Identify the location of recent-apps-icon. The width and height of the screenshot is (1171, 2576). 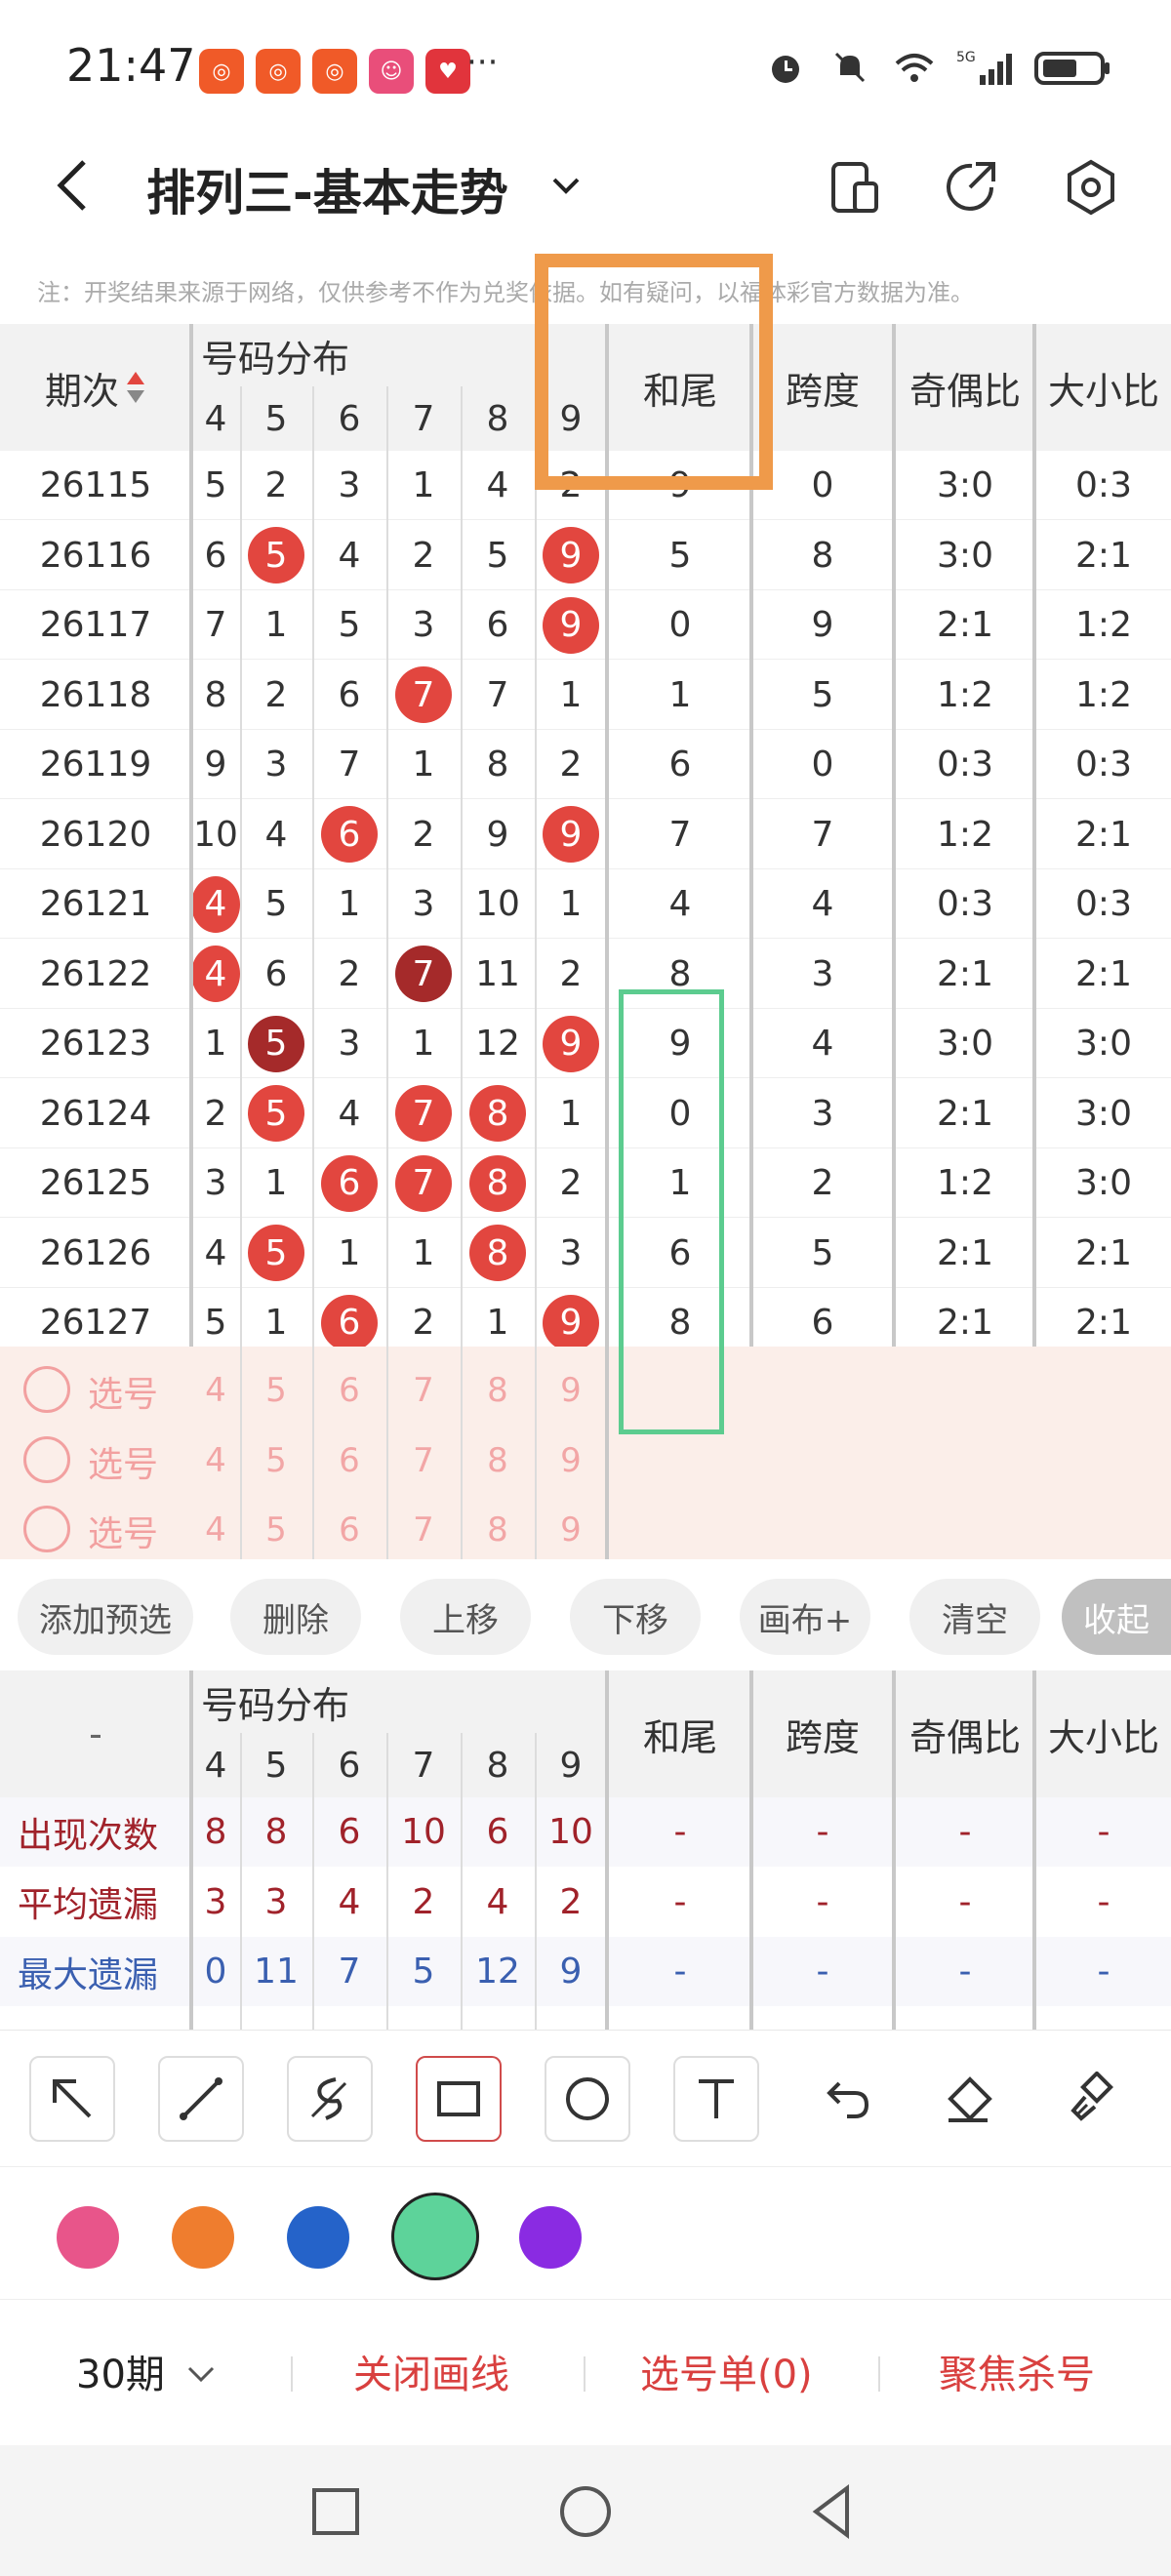
(335, 2511).